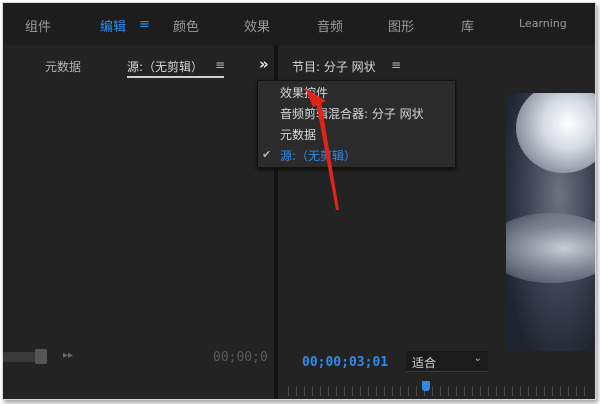  I want to click on double-chevron-right-icon: », so click(264, 64).